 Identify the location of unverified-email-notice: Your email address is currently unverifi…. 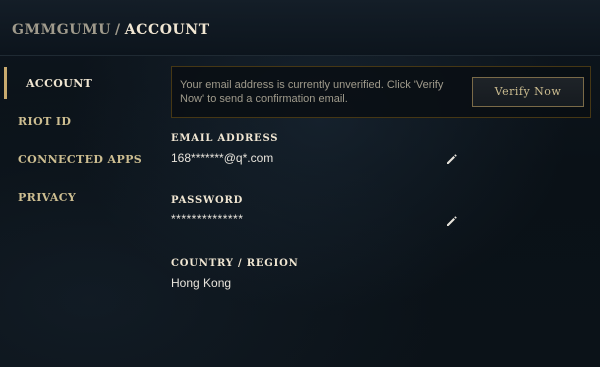
(381, 92).